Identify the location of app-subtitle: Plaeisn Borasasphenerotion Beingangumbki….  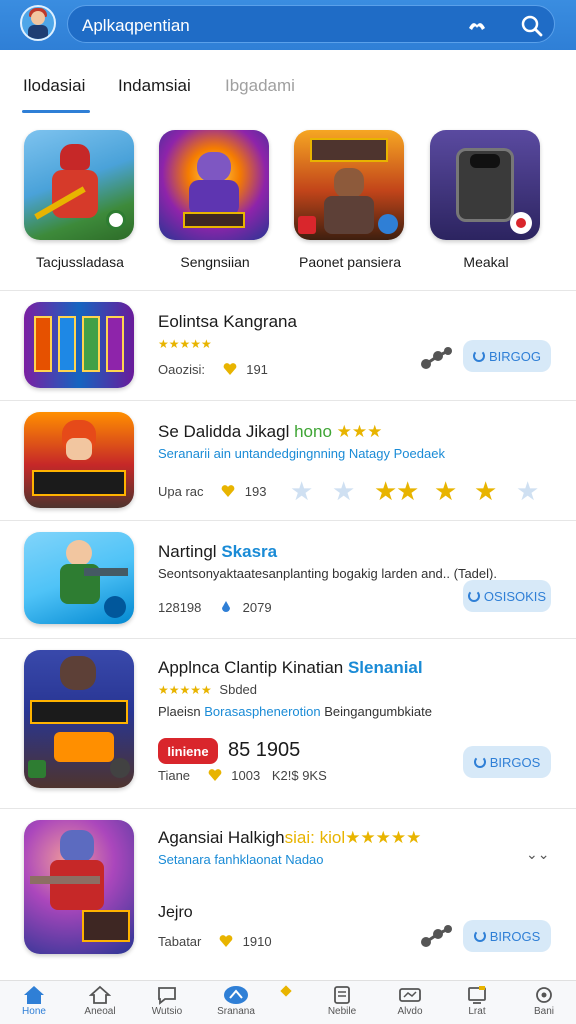
(295, 711).